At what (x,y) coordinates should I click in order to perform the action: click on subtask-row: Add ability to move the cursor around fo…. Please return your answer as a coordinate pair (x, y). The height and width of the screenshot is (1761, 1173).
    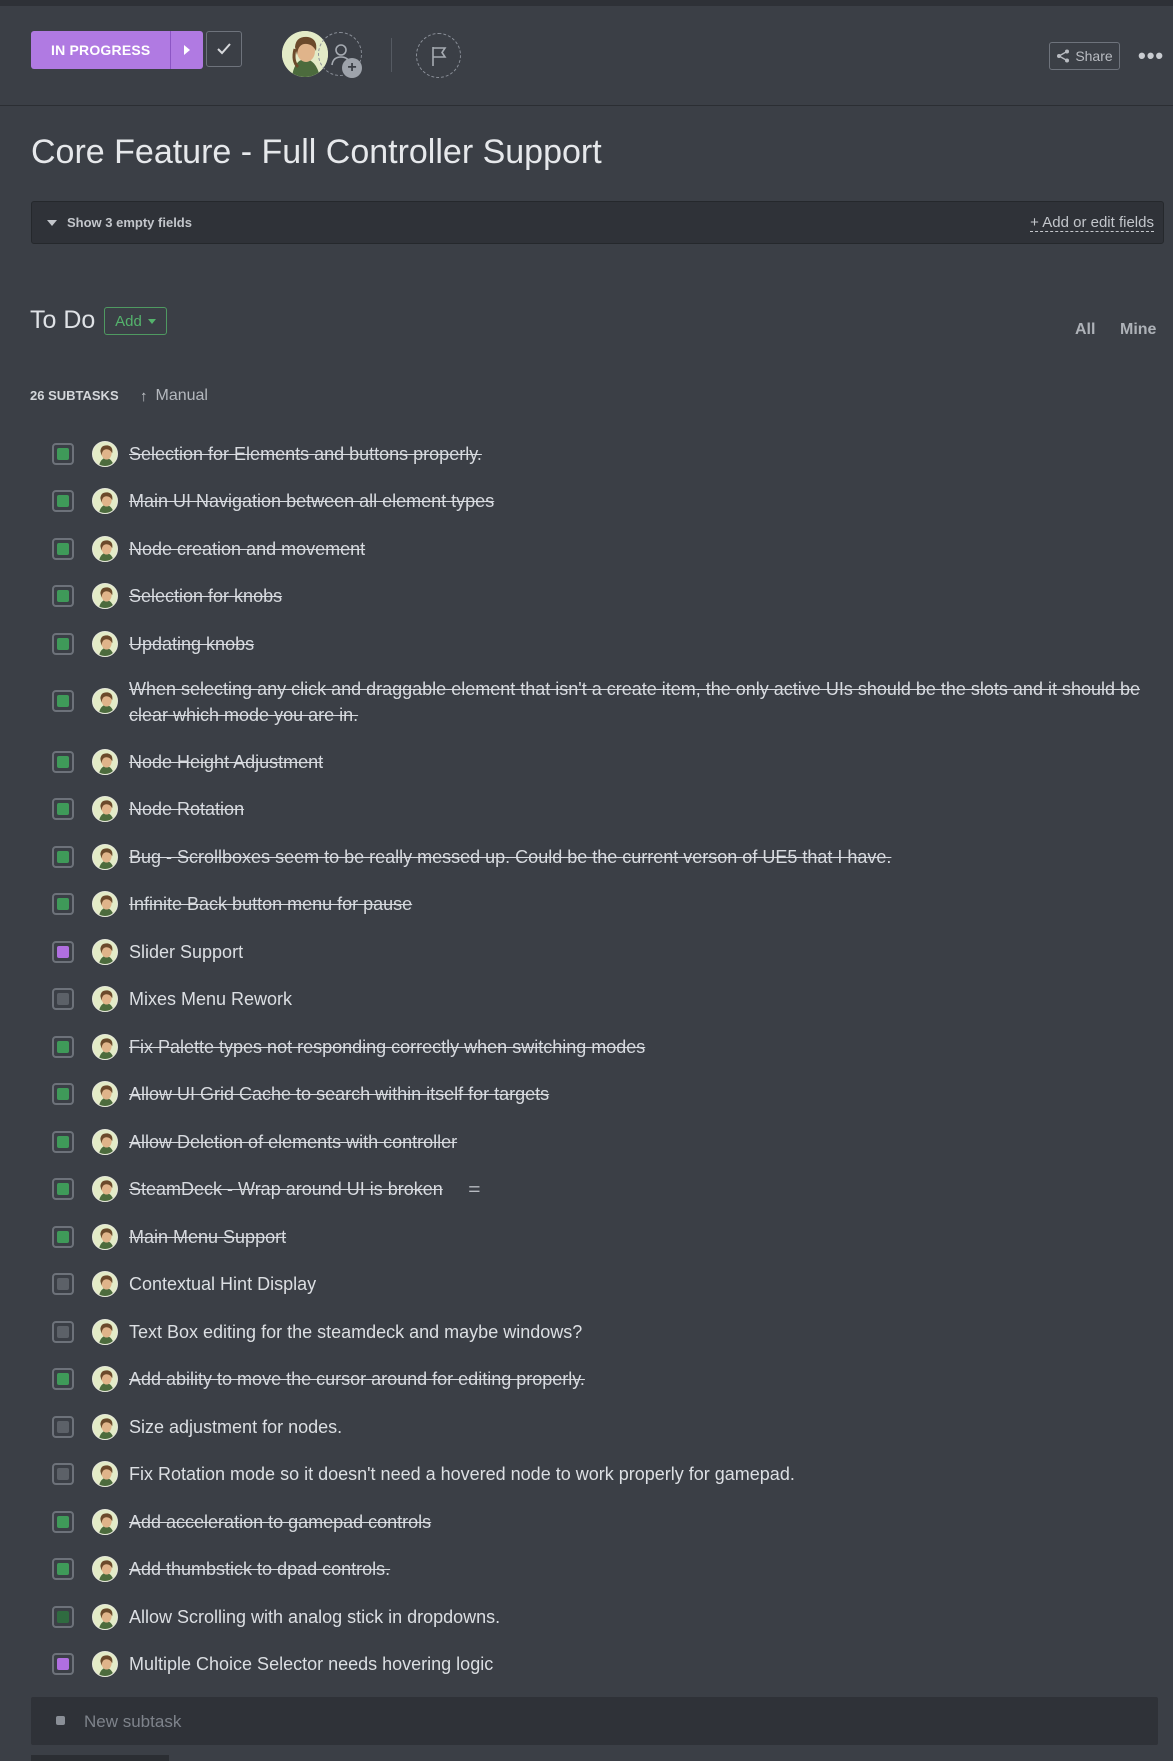
    Looking at the image, I should click on (607, 1379).